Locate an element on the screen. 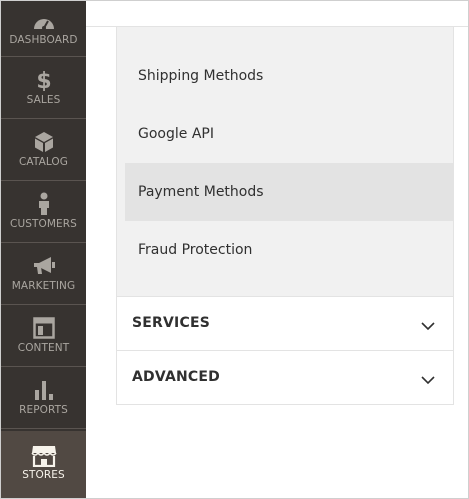  section-title: SERVICES is located at coordinates (171, 323).